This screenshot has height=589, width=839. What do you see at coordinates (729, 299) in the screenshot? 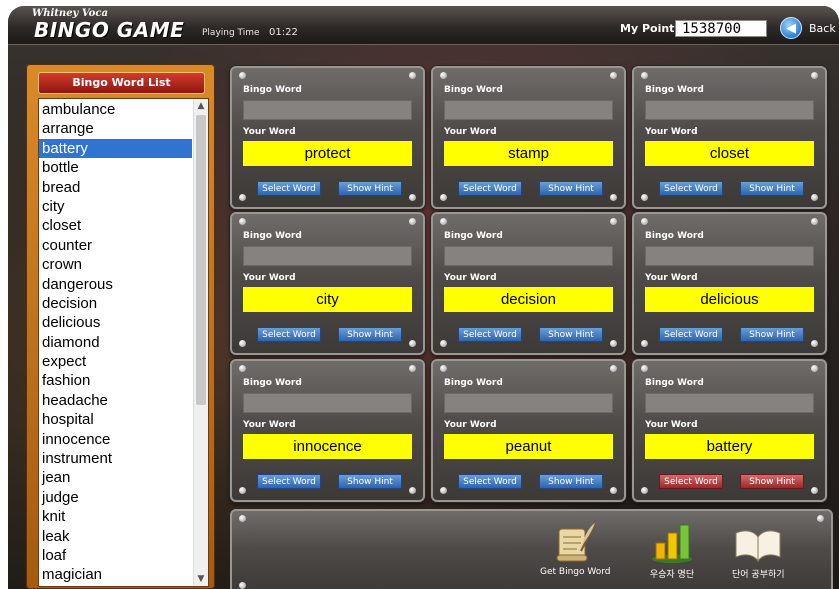
I see `your-word-field: delicious` at bounding box center [729, 299].